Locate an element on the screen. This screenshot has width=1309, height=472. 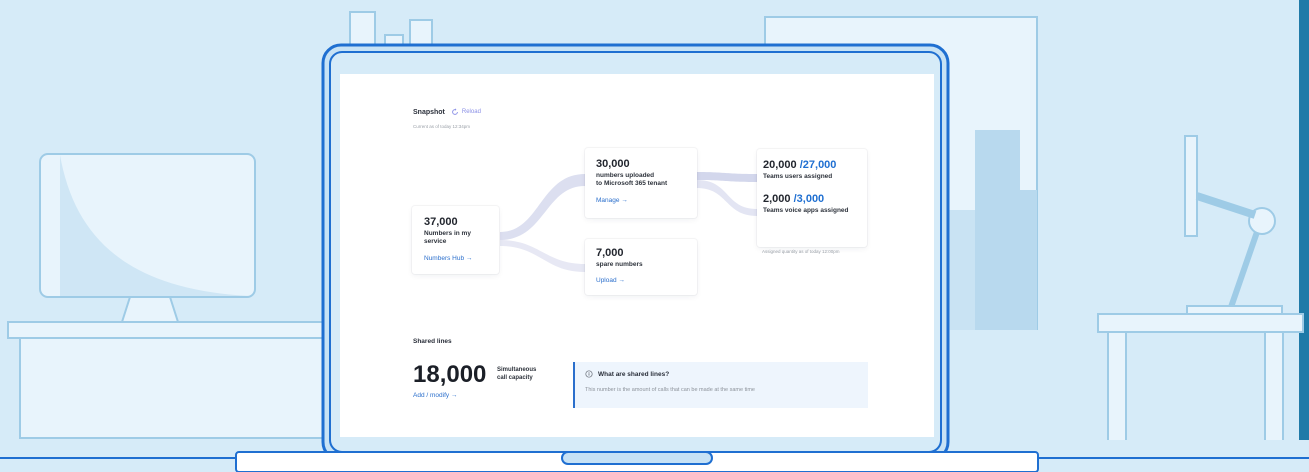
teams-users-label: Teams users assigned is located at coordinates (798, 176).